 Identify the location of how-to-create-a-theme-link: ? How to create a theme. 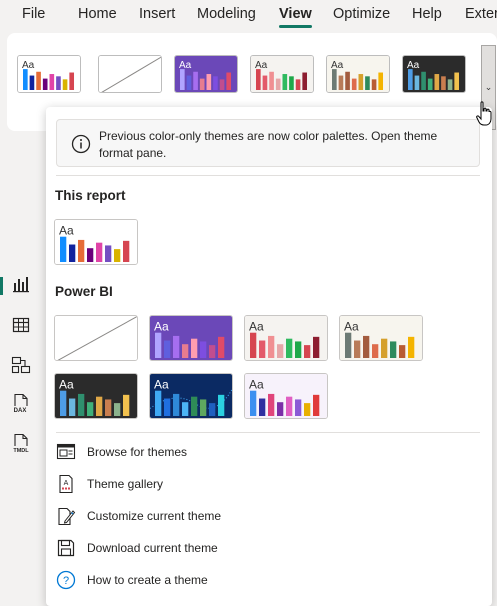
(266, 581).